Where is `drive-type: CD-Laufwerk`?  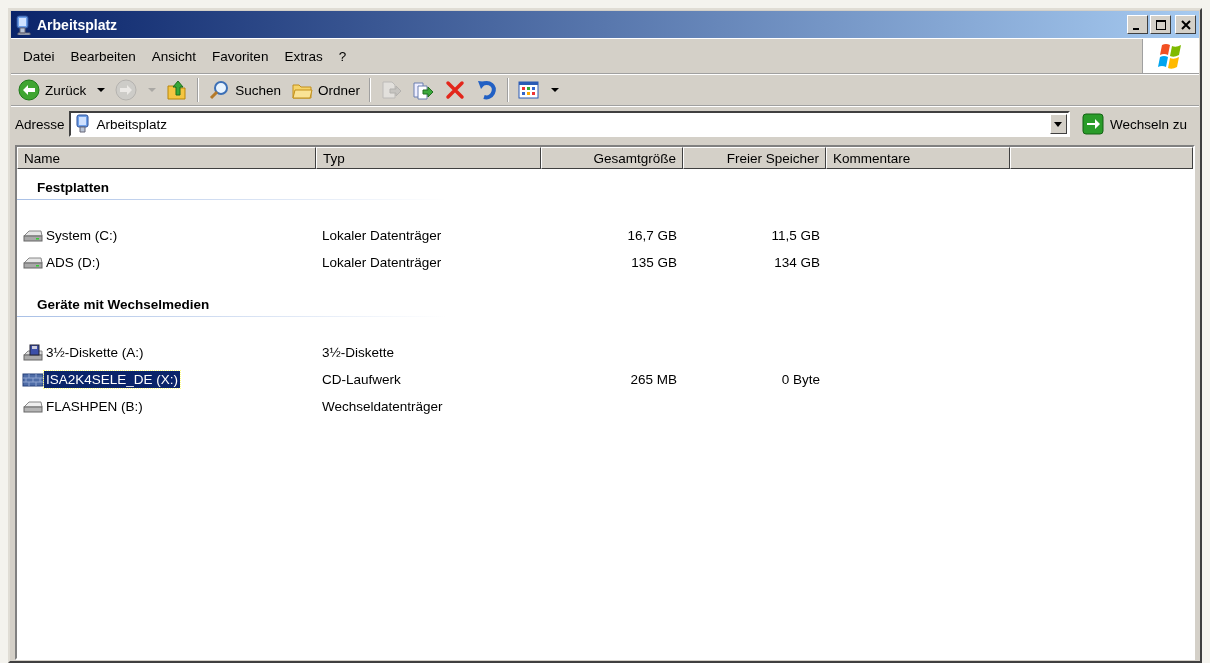
drive-type: CD-Laufwerk is located at coordinates (361, 379).